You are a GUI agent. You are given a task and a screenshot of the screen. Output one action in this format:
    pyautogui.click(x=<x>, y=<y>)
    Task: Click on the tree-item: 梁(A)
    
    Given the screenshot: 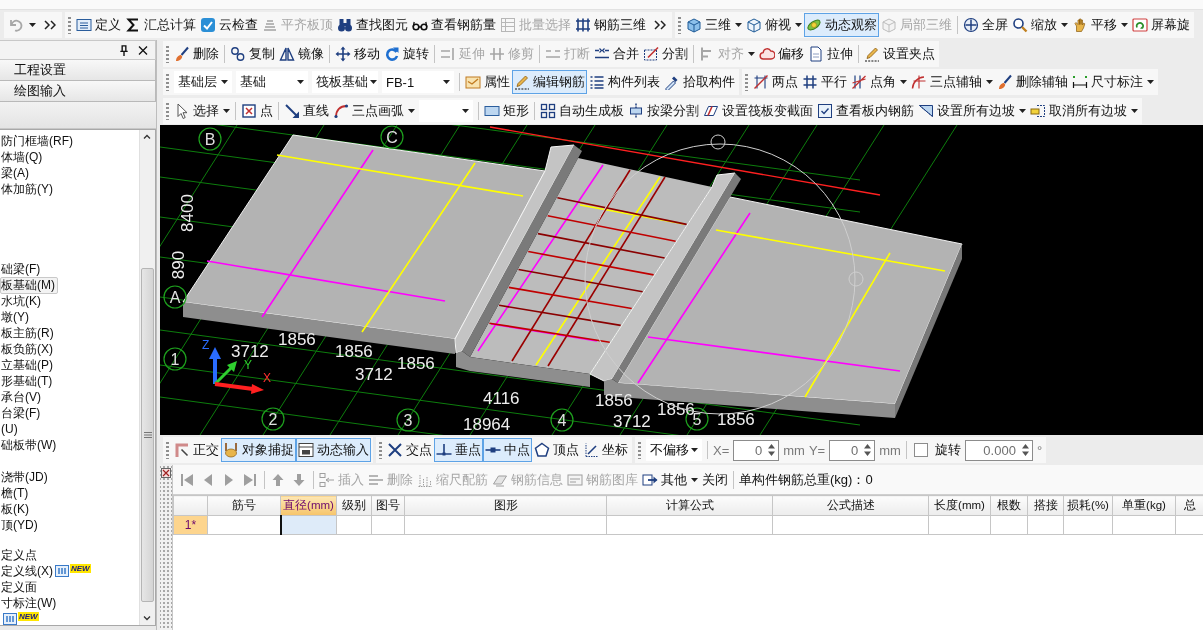 What is the action you would take?
    pyautogui.click(x=16, y=173)
    